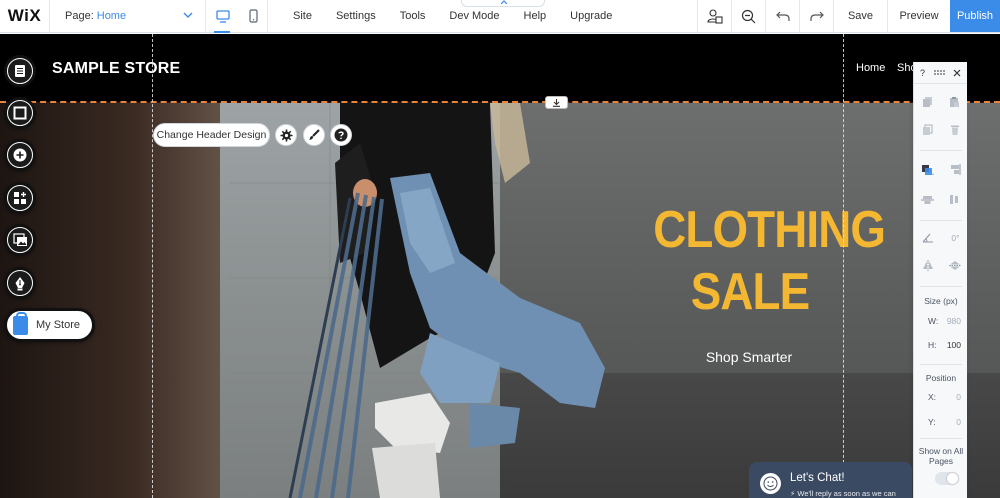  I want to click on save-button: Save, so click(860, 16).